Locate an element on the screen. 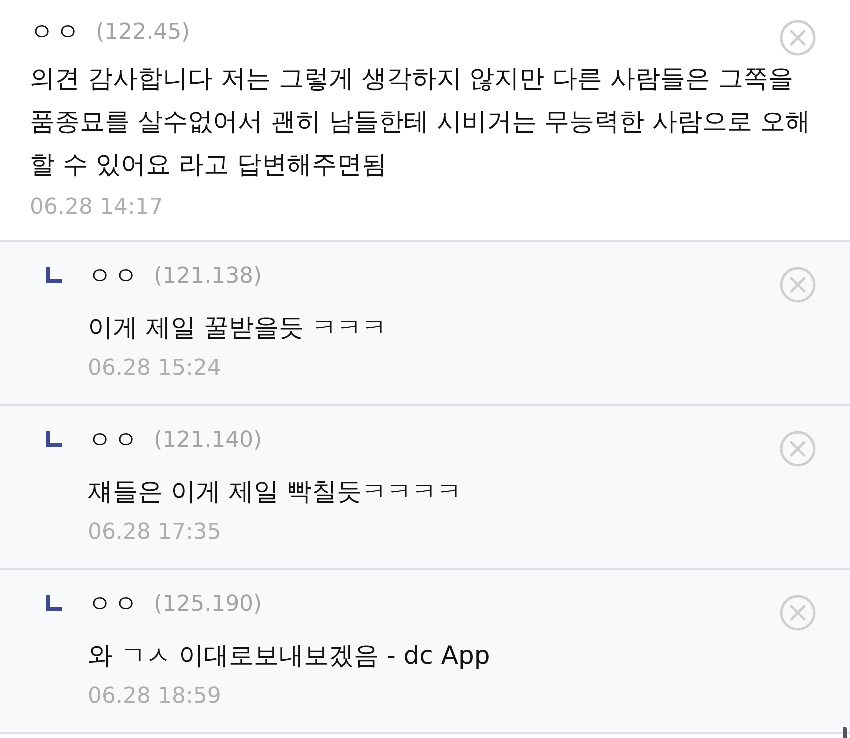 This screenshot has width=850, height=738. ip-address: (121.138) is located at coordinates (208, 276).